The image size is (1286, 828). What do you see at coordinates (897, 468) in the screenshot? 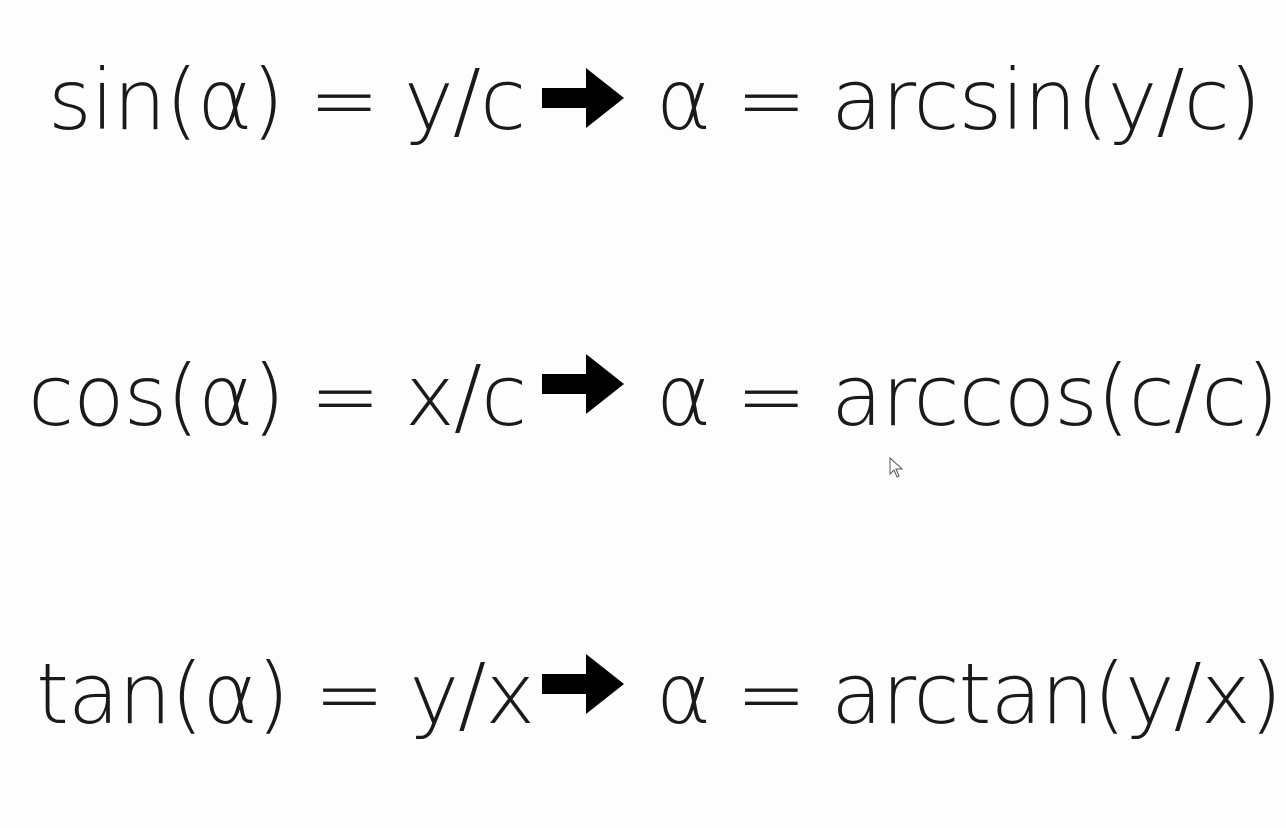
I see `mouse-pointer-icon` at bounding box center [897, 468].